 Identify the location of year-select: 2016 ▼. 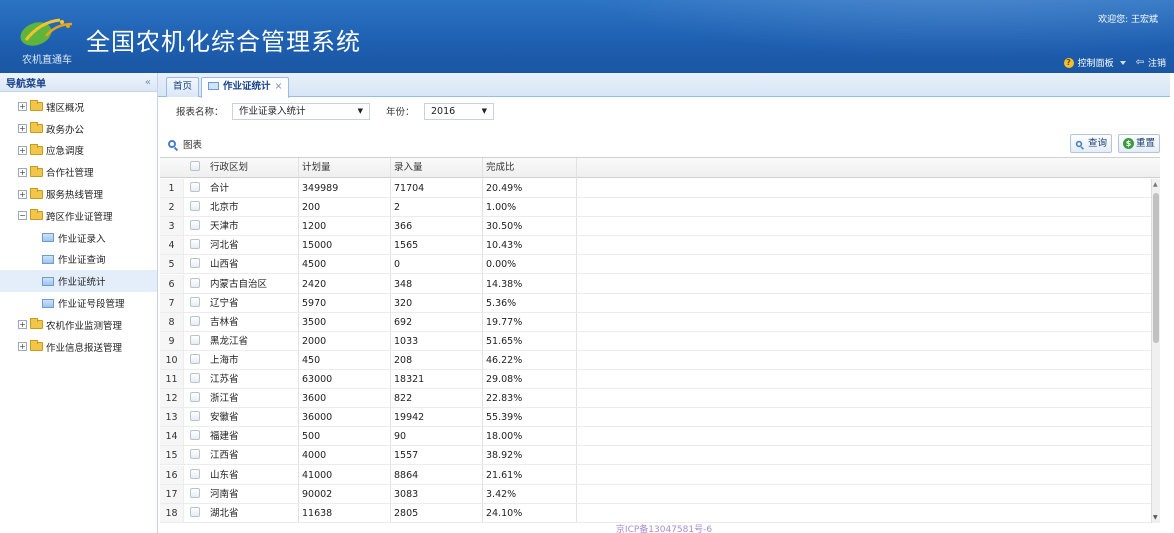
(459, 111).